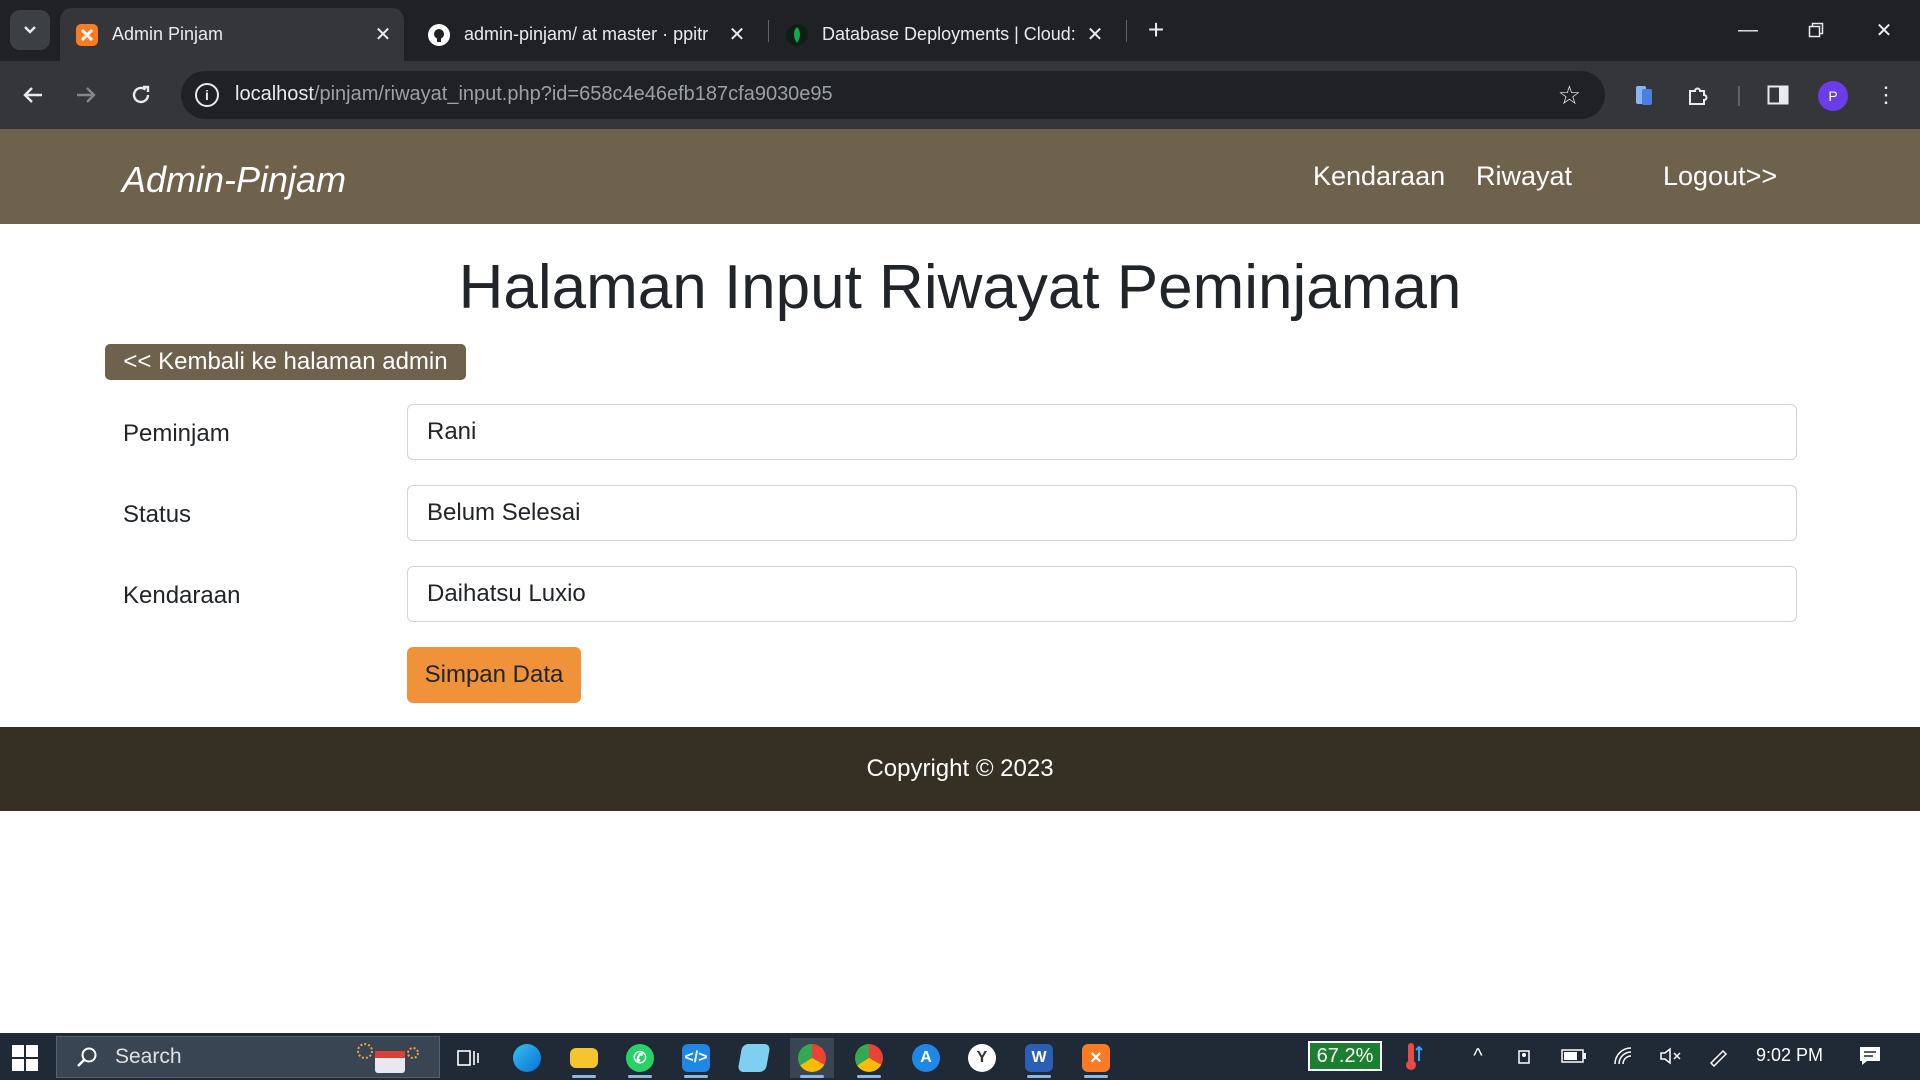 The width and height of the screenshot is (1920, 1080). Describe the element at coordinates (1379, 176) in the screenshot. I see `nav-link-kendaraan: Kendaraan` at that location.